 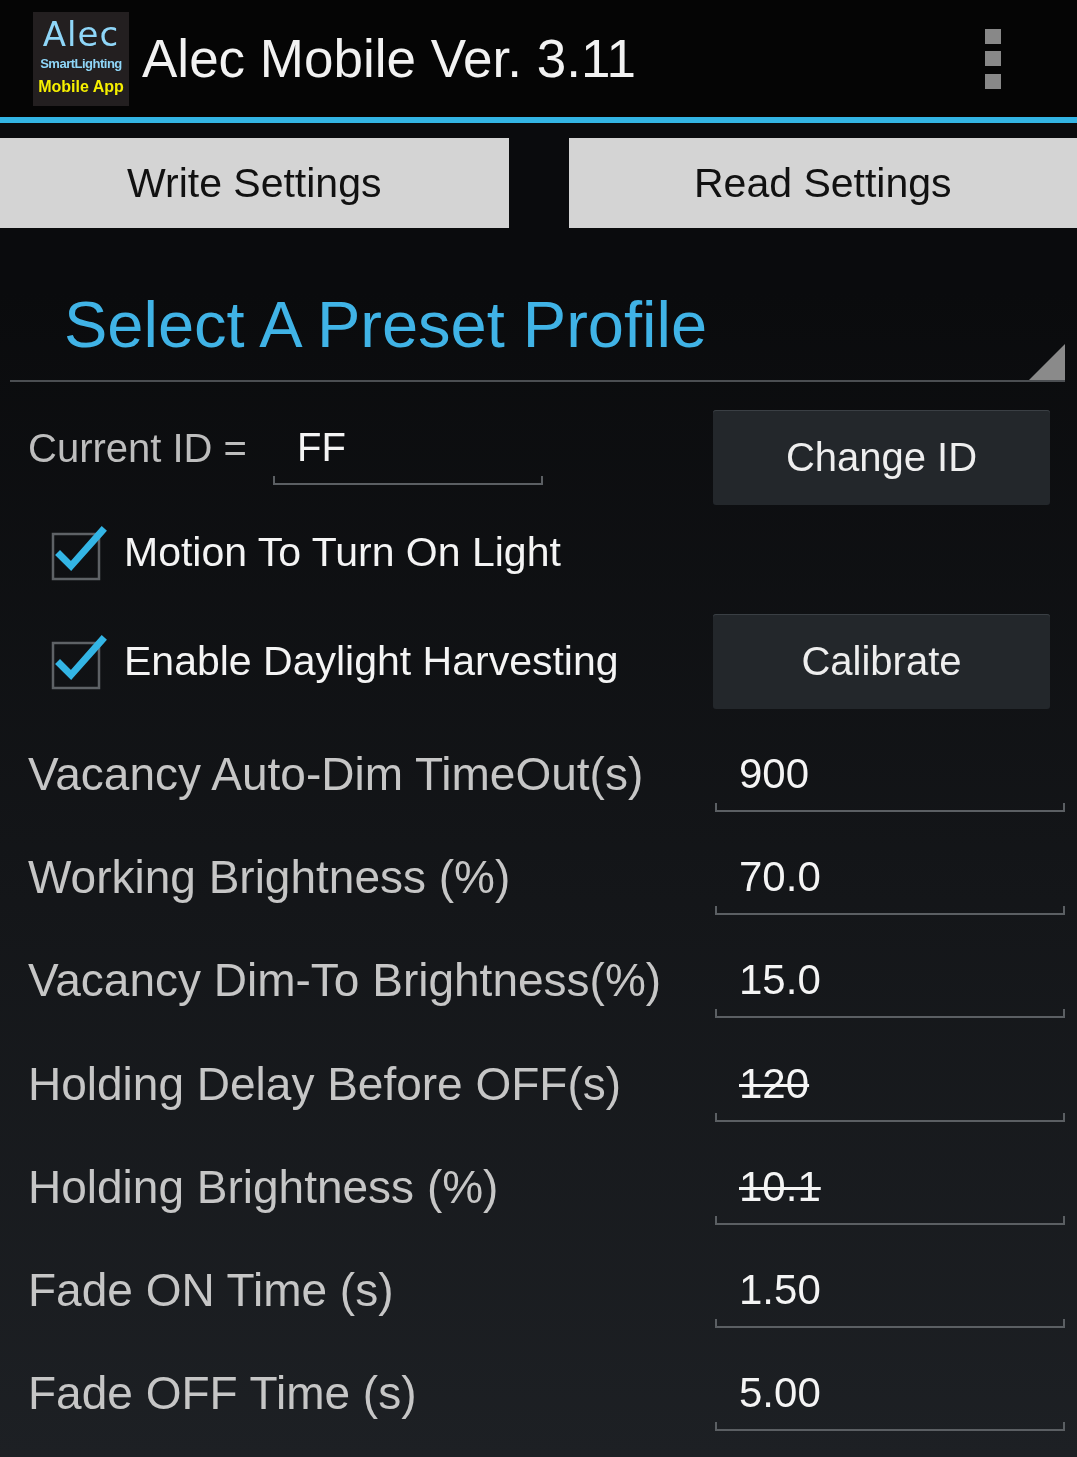 I want to click on input-field: 15.0, so click(x=890, y=980).